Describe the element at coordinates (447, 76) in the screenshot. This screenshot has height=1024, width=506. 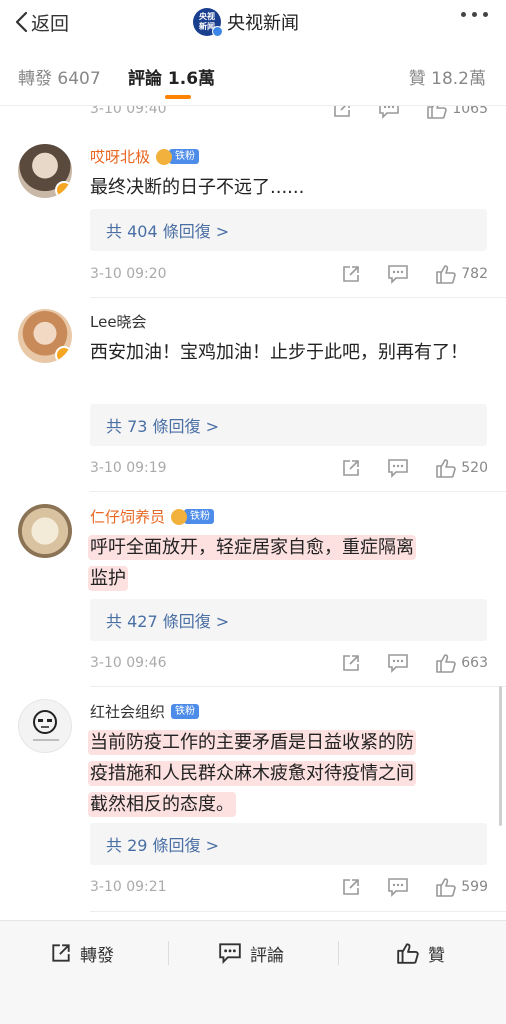
I see `tab-like: 贊 18.2萬` at that location.